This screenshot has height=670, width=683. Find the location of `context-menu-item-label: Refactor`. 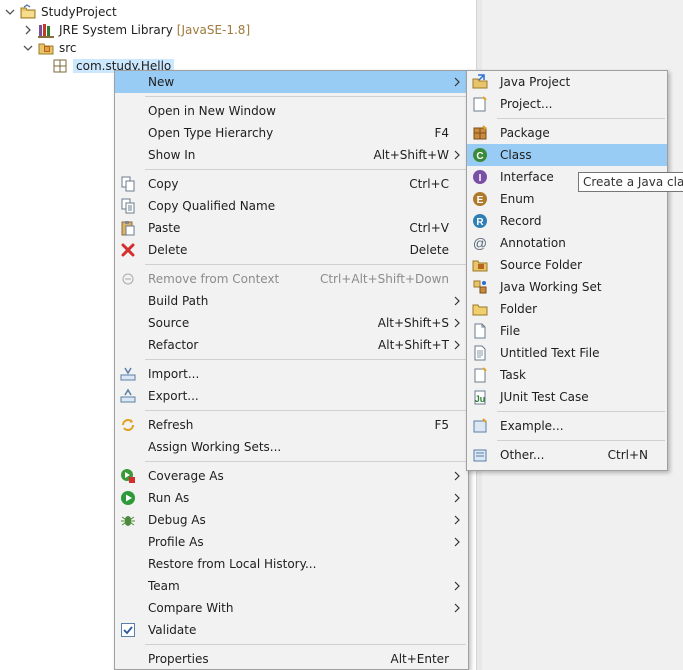

context-menu-item-label: Refactor is located at coordinates (173, 345).